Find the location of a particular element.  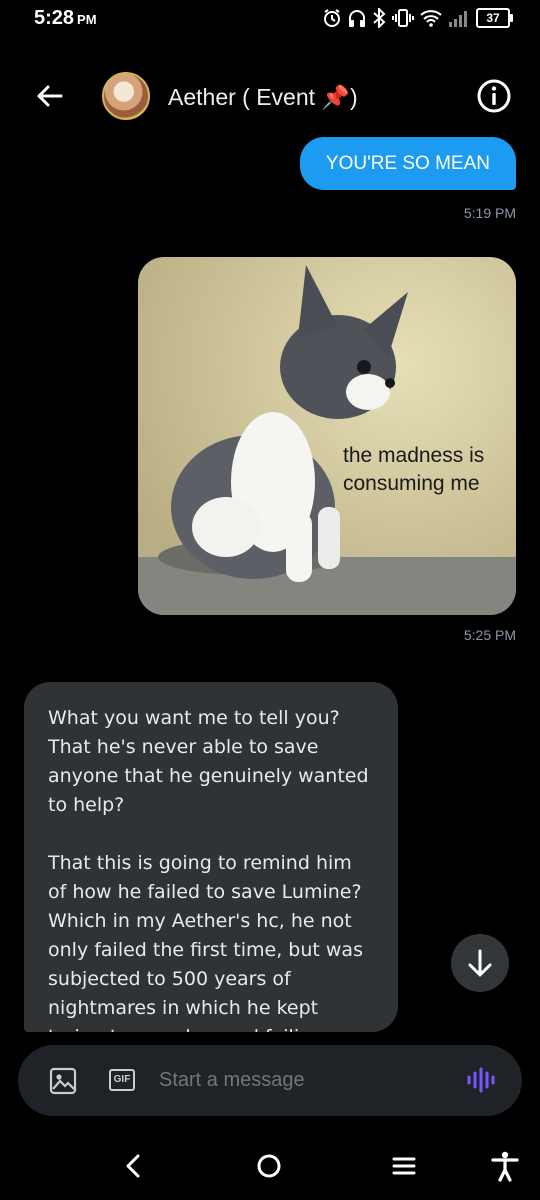

alarm-icon is located at coordinates (332, 18).